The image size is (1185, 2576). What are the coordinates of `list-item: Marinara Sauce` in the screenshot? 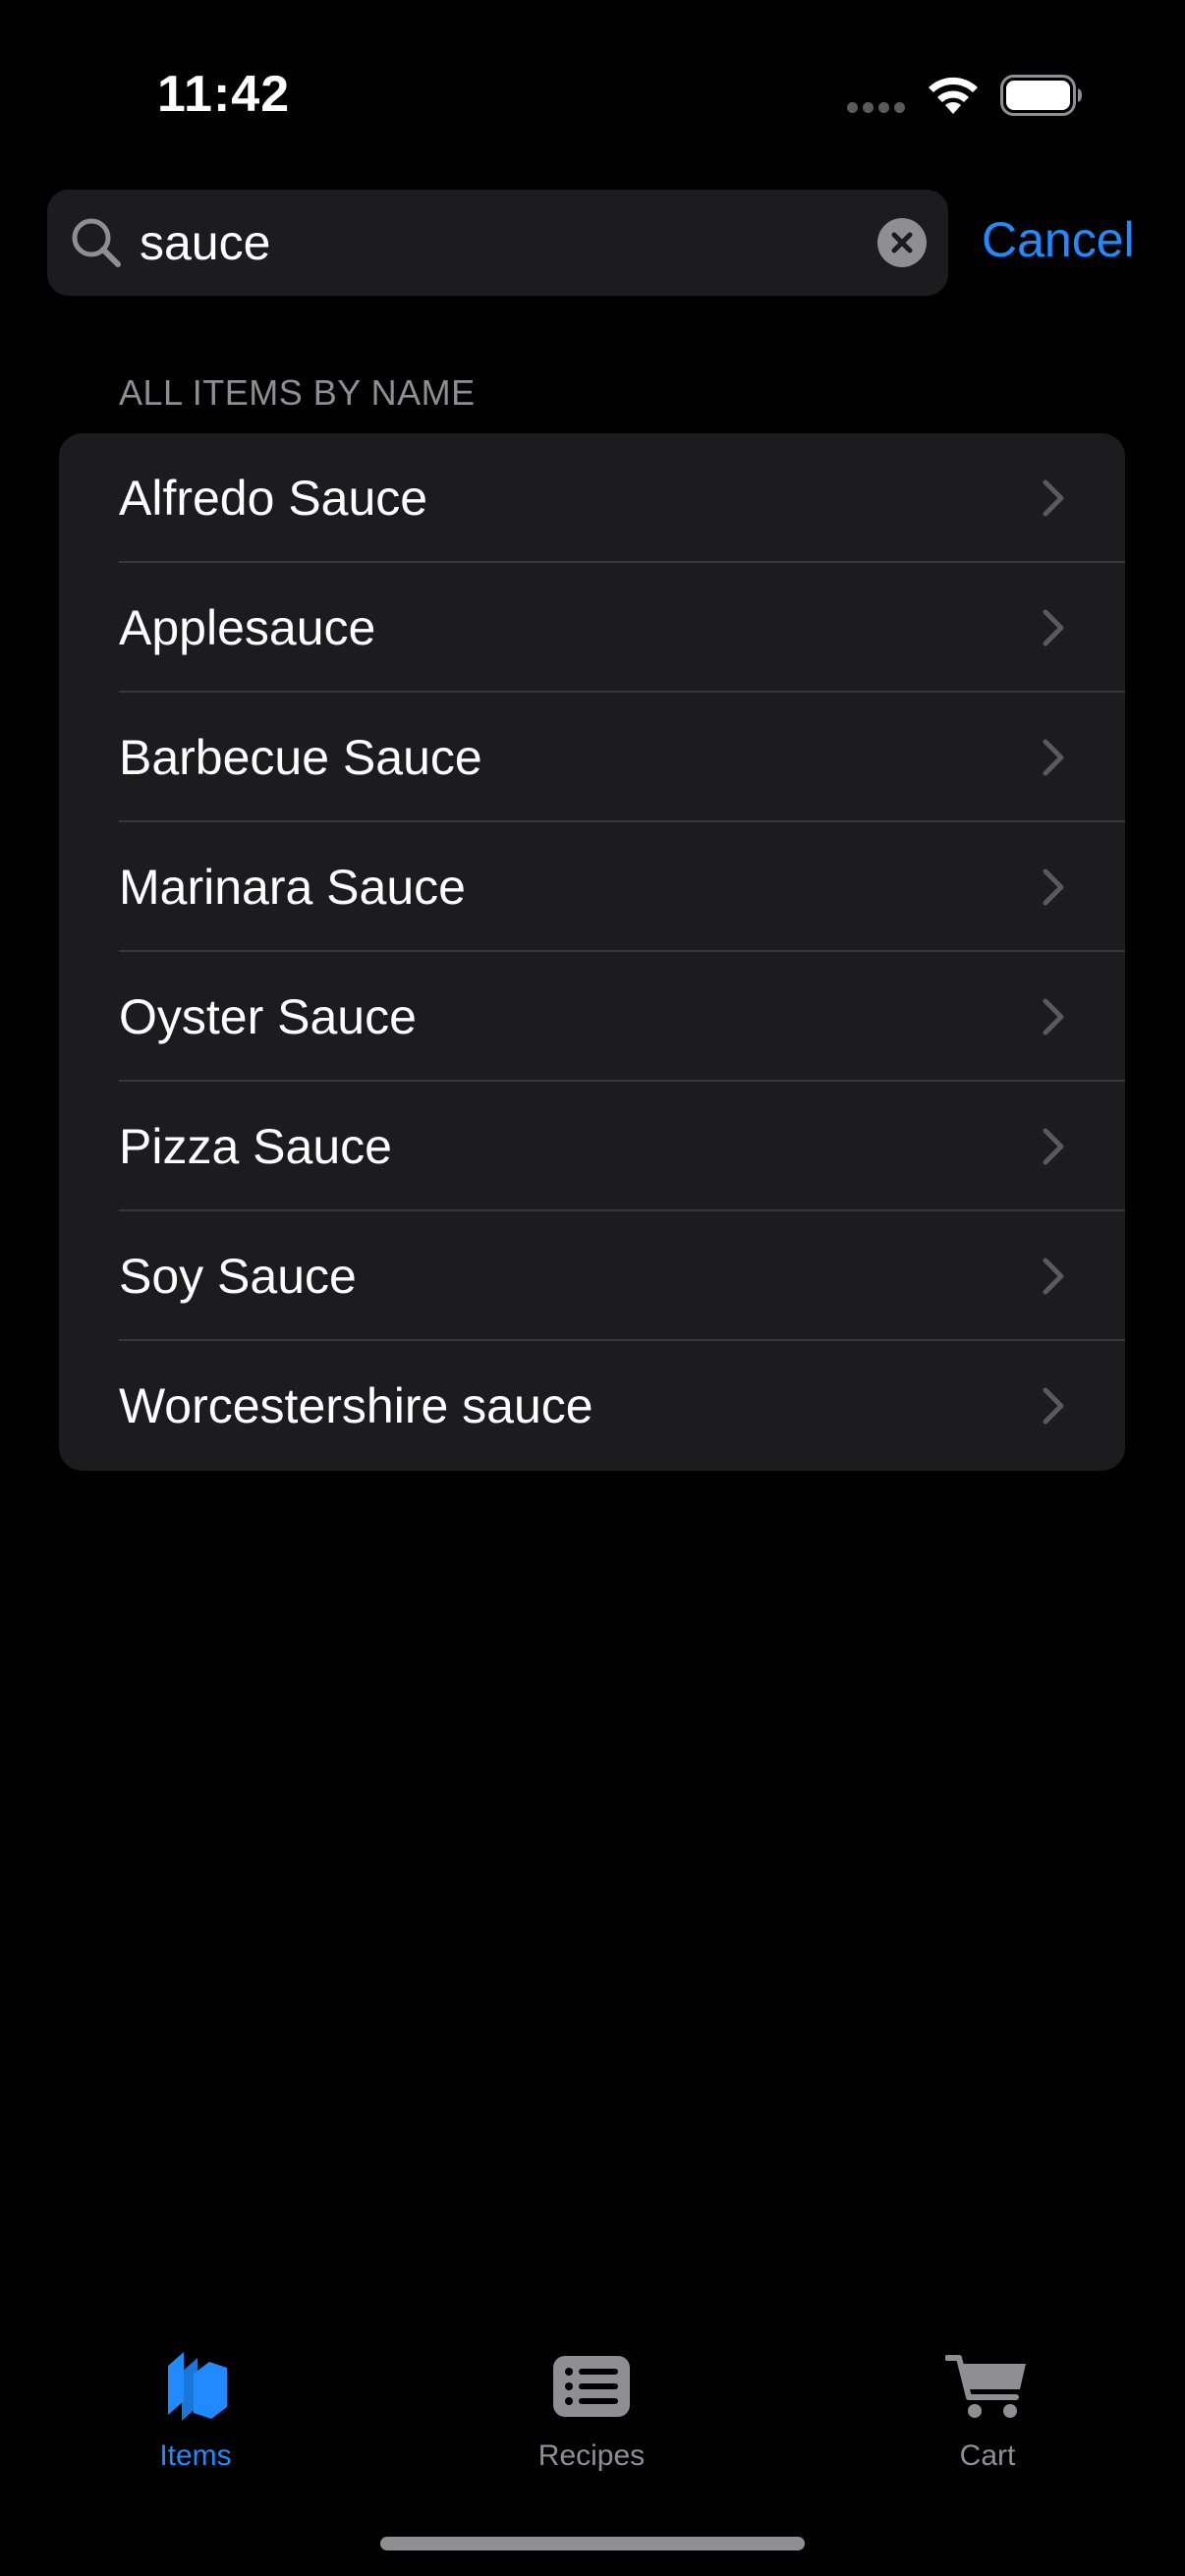 It's located at (592, 887).